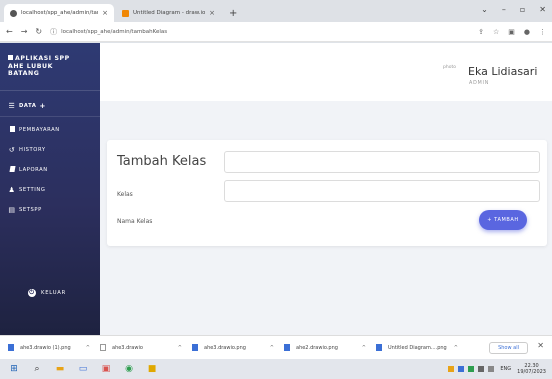  I want to click on download-item: Untitled Diagram....png ^, so click(422, 347).